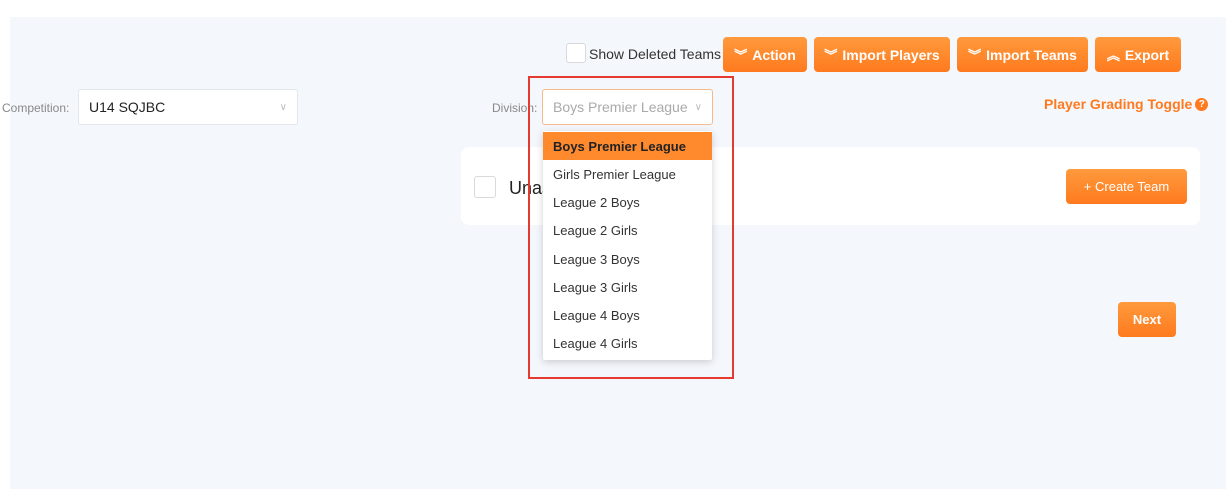 The image size is (1226, 489). Describe the element at coordinates (1118, 104) in the screenshot. I see `player-grading-label: Player Grading Toggle` at that location.